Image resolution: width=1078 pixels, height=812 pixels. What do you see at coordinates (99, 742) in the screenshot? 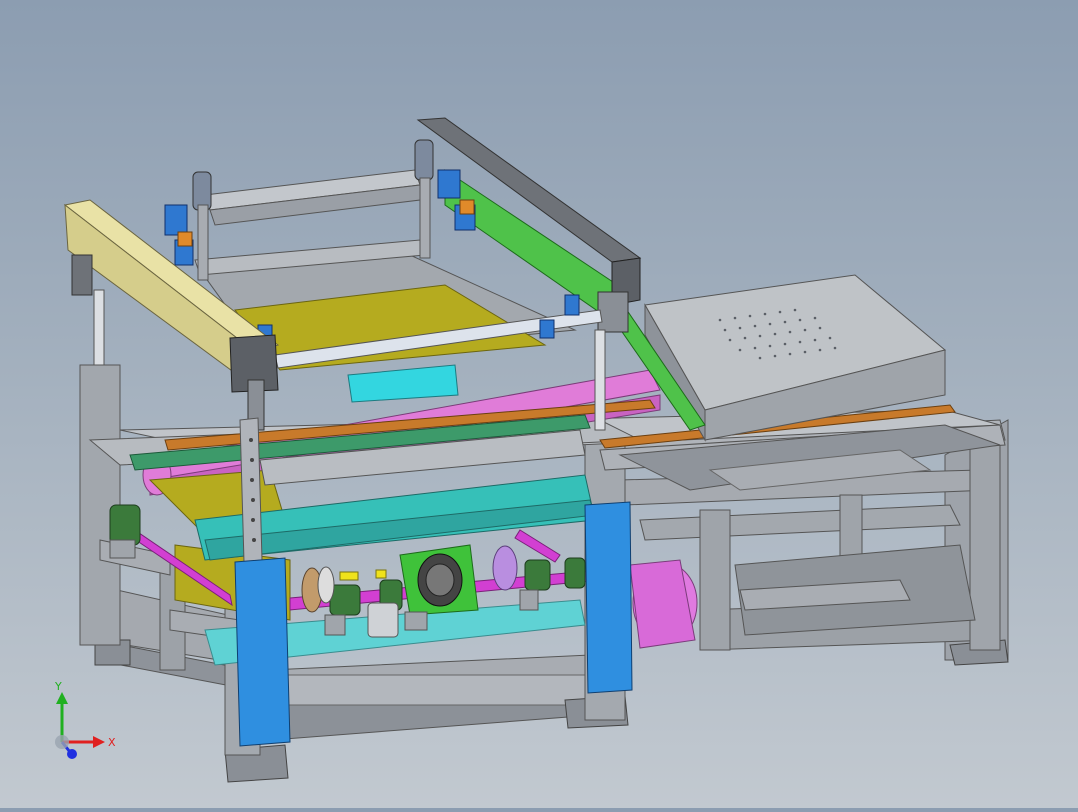
I see `x-axis-head` at bounding box center [99, 742].